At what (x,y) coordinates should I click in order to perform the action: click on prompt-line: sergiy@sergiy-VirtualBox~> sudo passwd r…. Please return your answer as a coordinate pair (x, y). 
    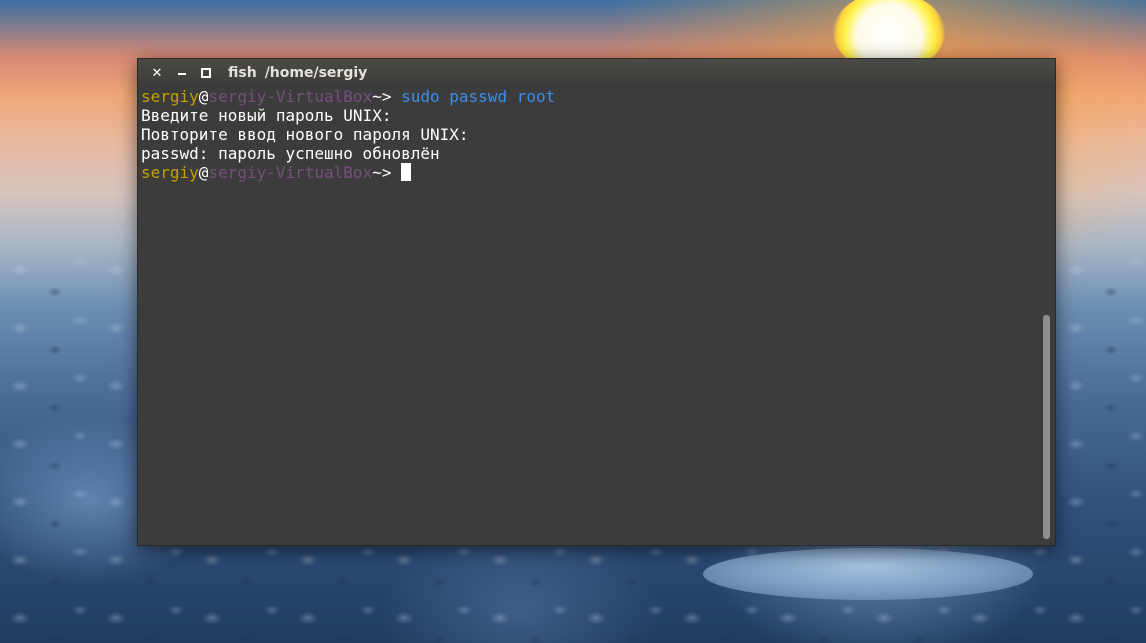
    Looking at the image, I should click on (588, 96).